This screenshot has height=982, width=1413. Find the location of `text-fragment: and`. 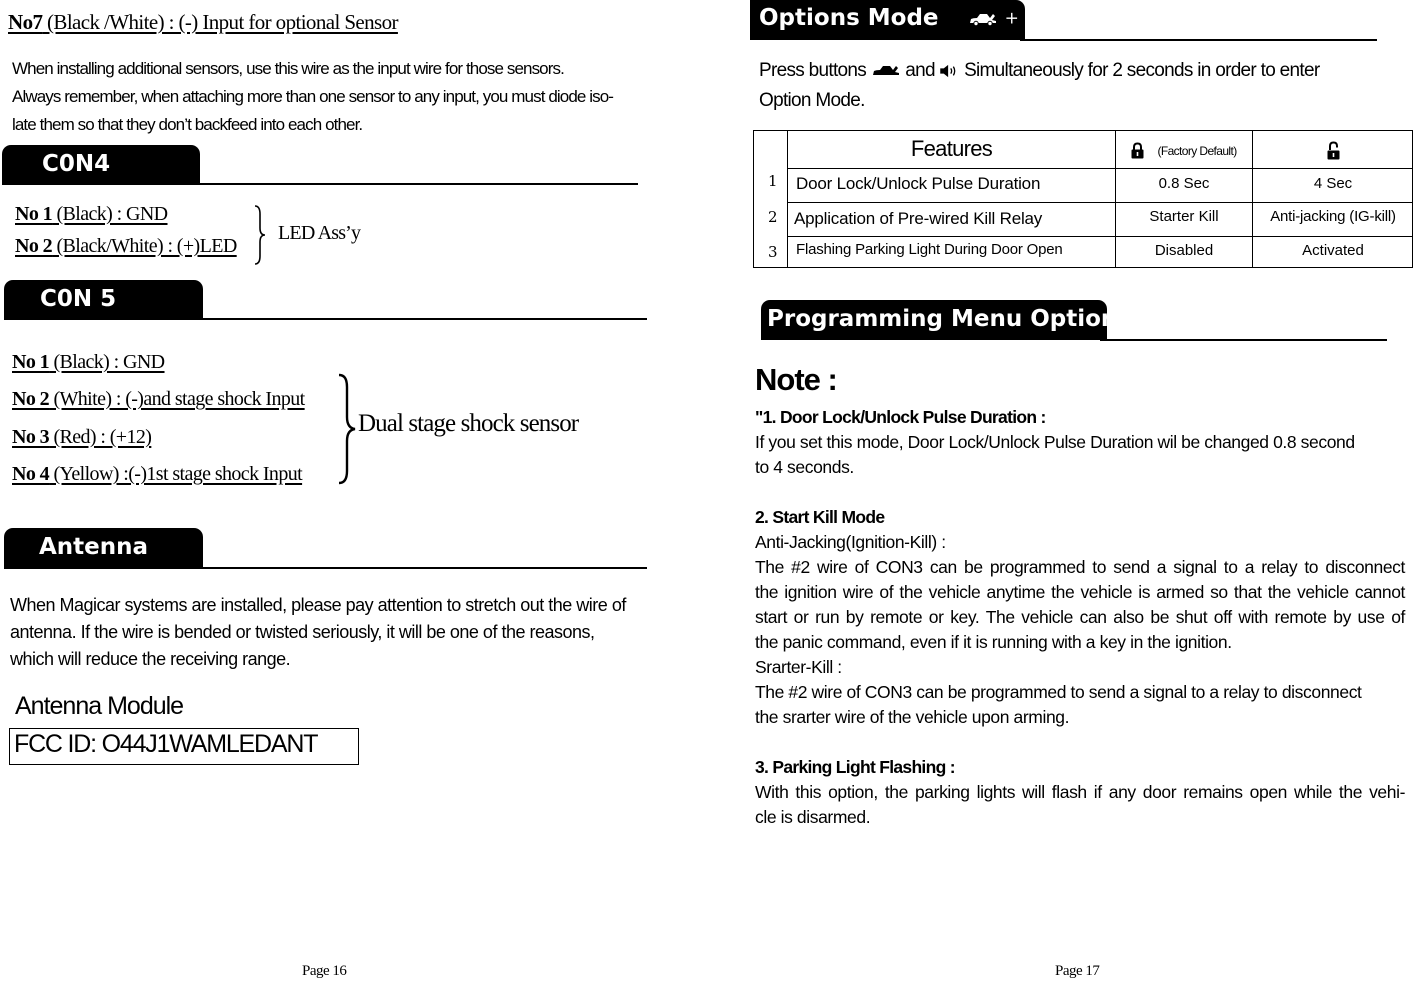

text-fragment: and is located at coordinates (920, 70).